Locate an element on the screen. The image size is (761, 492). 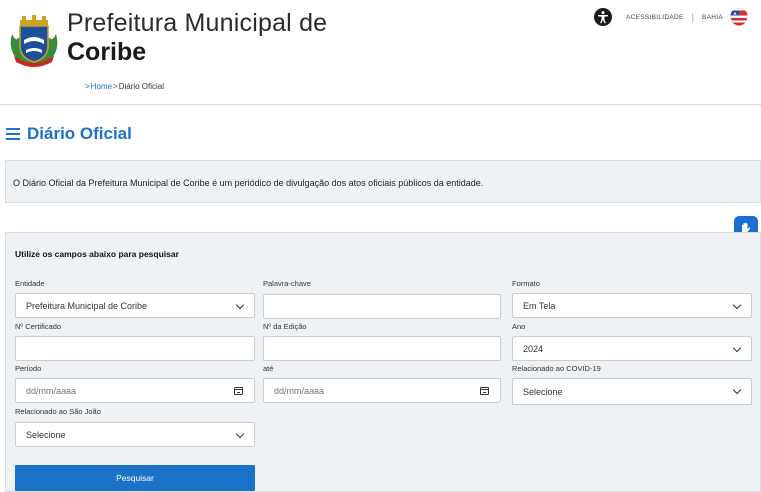
ate-label: até is located at coordinates (268, 368).